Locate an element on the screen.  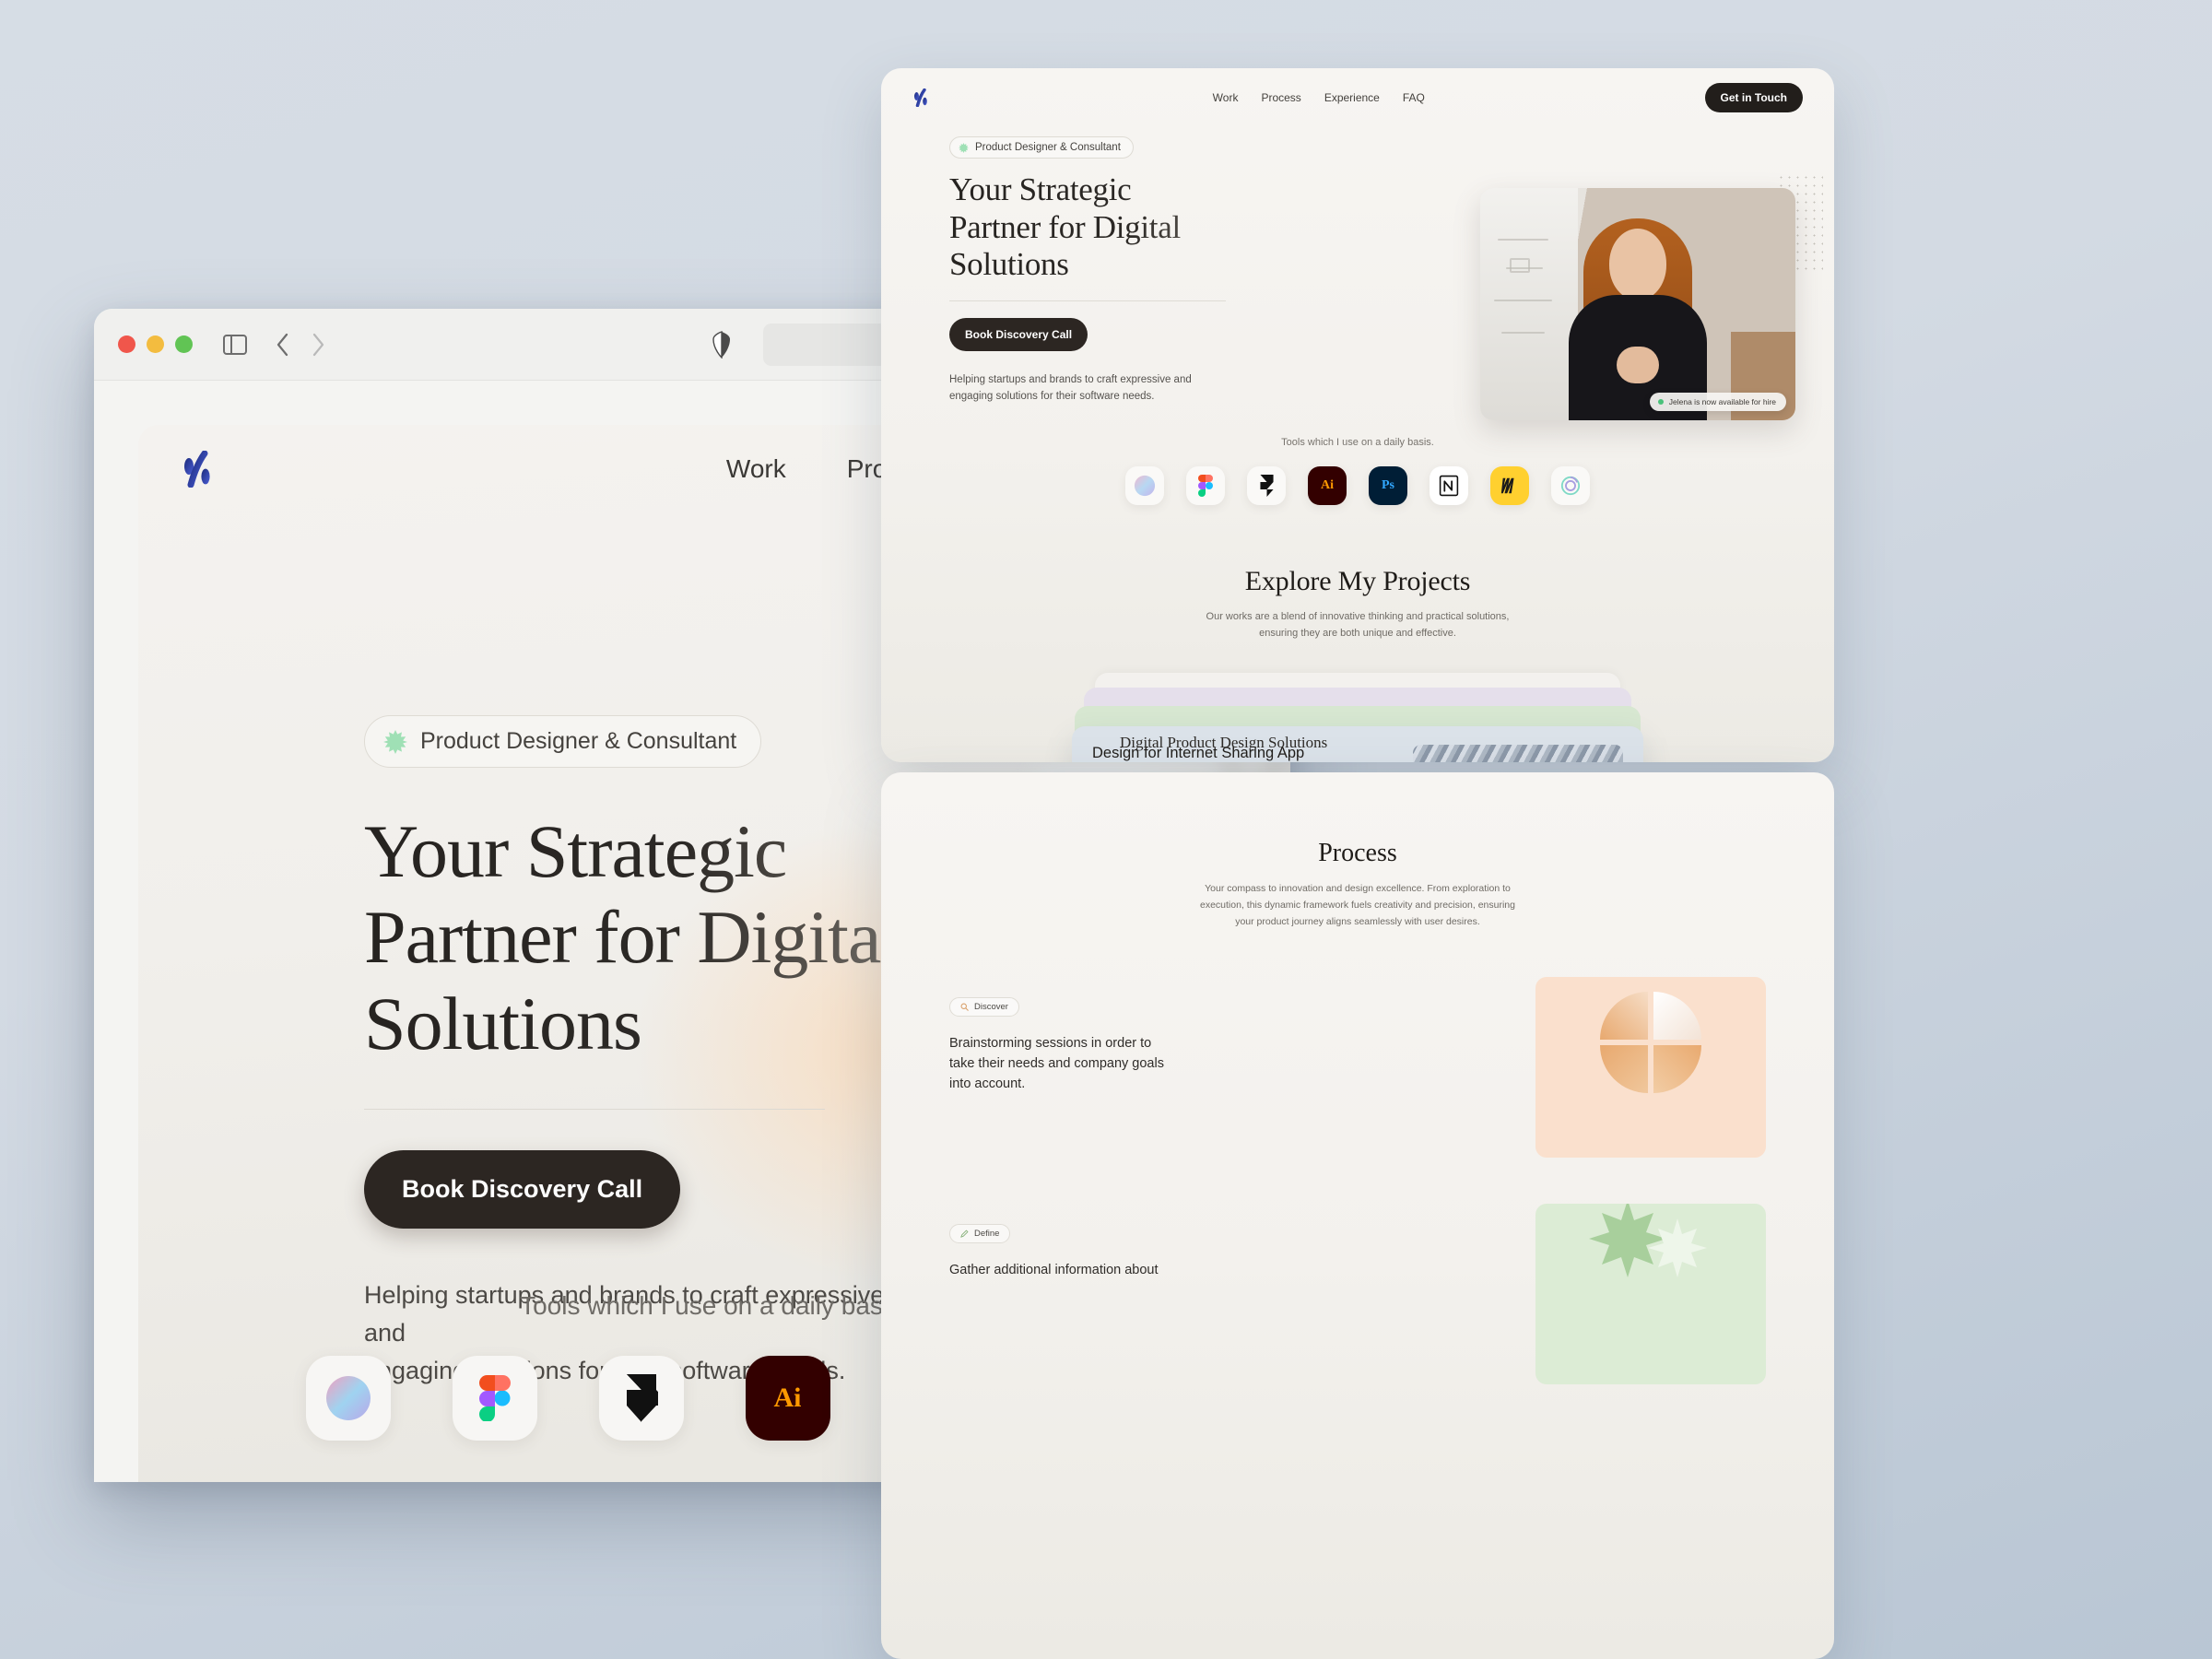
hero-title-line-1: Your Strategic is located at coordinates (1040, 189).